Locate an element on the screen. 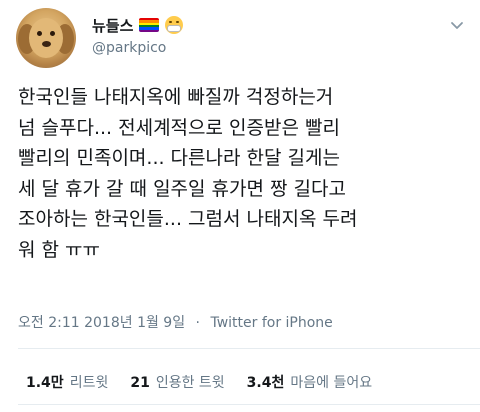 The width and height of the screenshot is (480, 412). name-row: 뉴들스 is located at coordinates (138, 25).